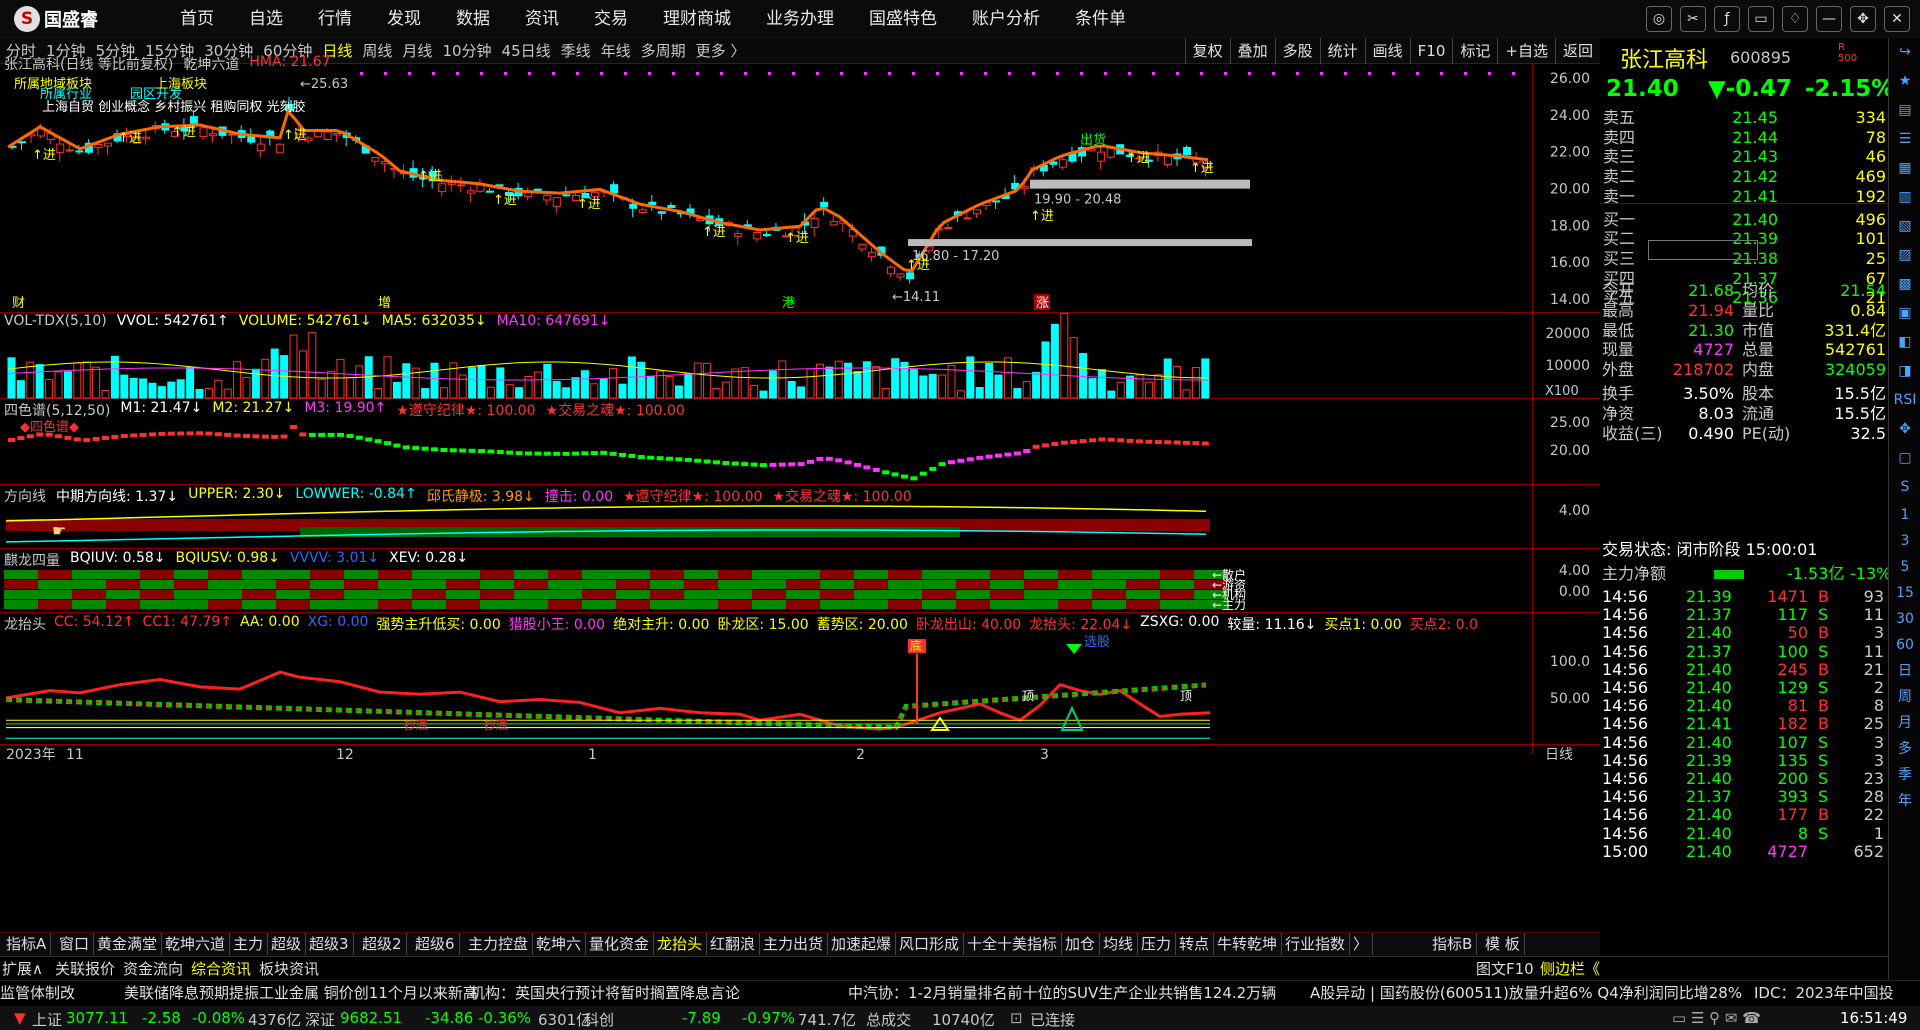 The image size is (1920, 1030). Describe the element at coordinates (27, 944) in the screenshot. I see `indicator-tab: 指标A` at that location.